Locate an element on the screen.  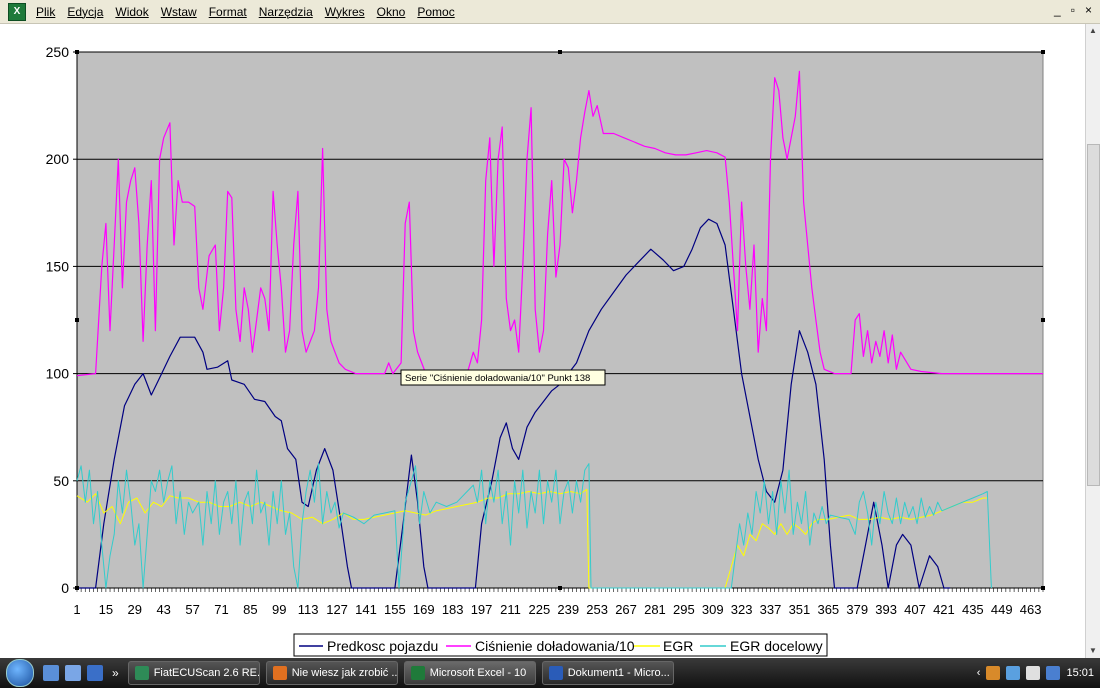
restore-icon: ▫ is located at coordinates (1073, 10).